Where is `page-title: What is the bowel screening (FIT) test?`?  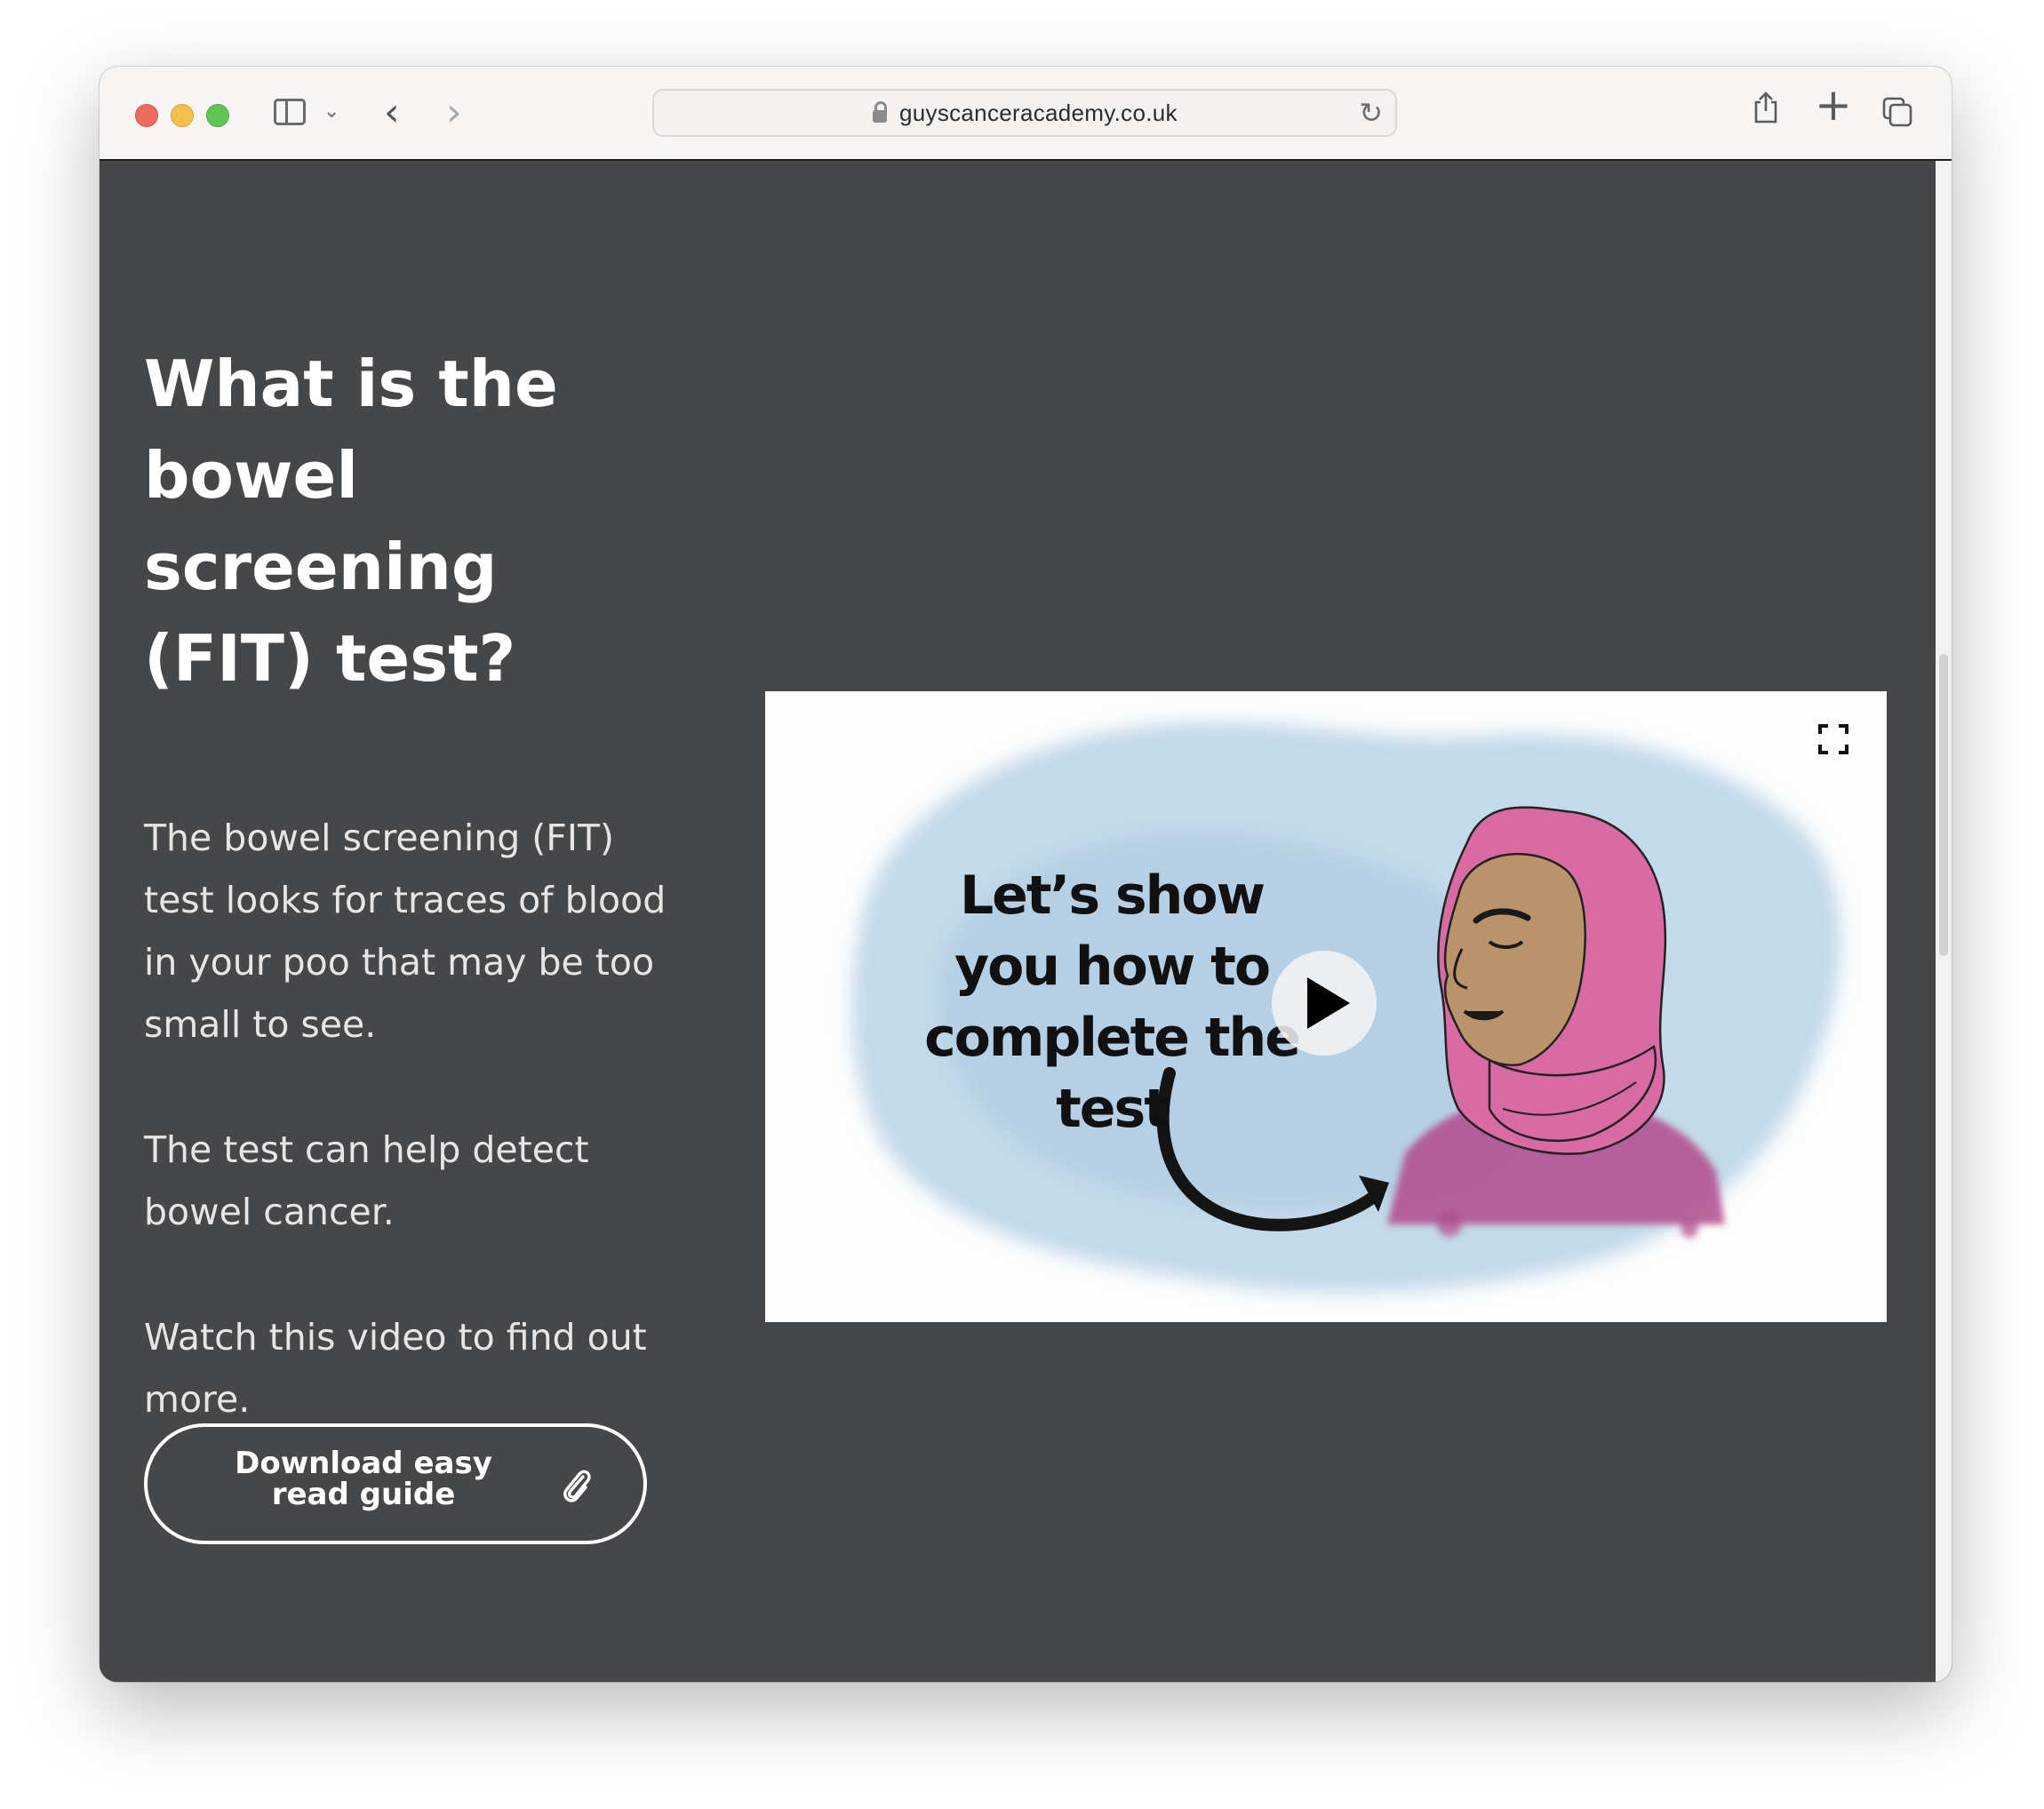 page-title: What is the bowel screening (FIT) test? is located at coordinates (351, 521).